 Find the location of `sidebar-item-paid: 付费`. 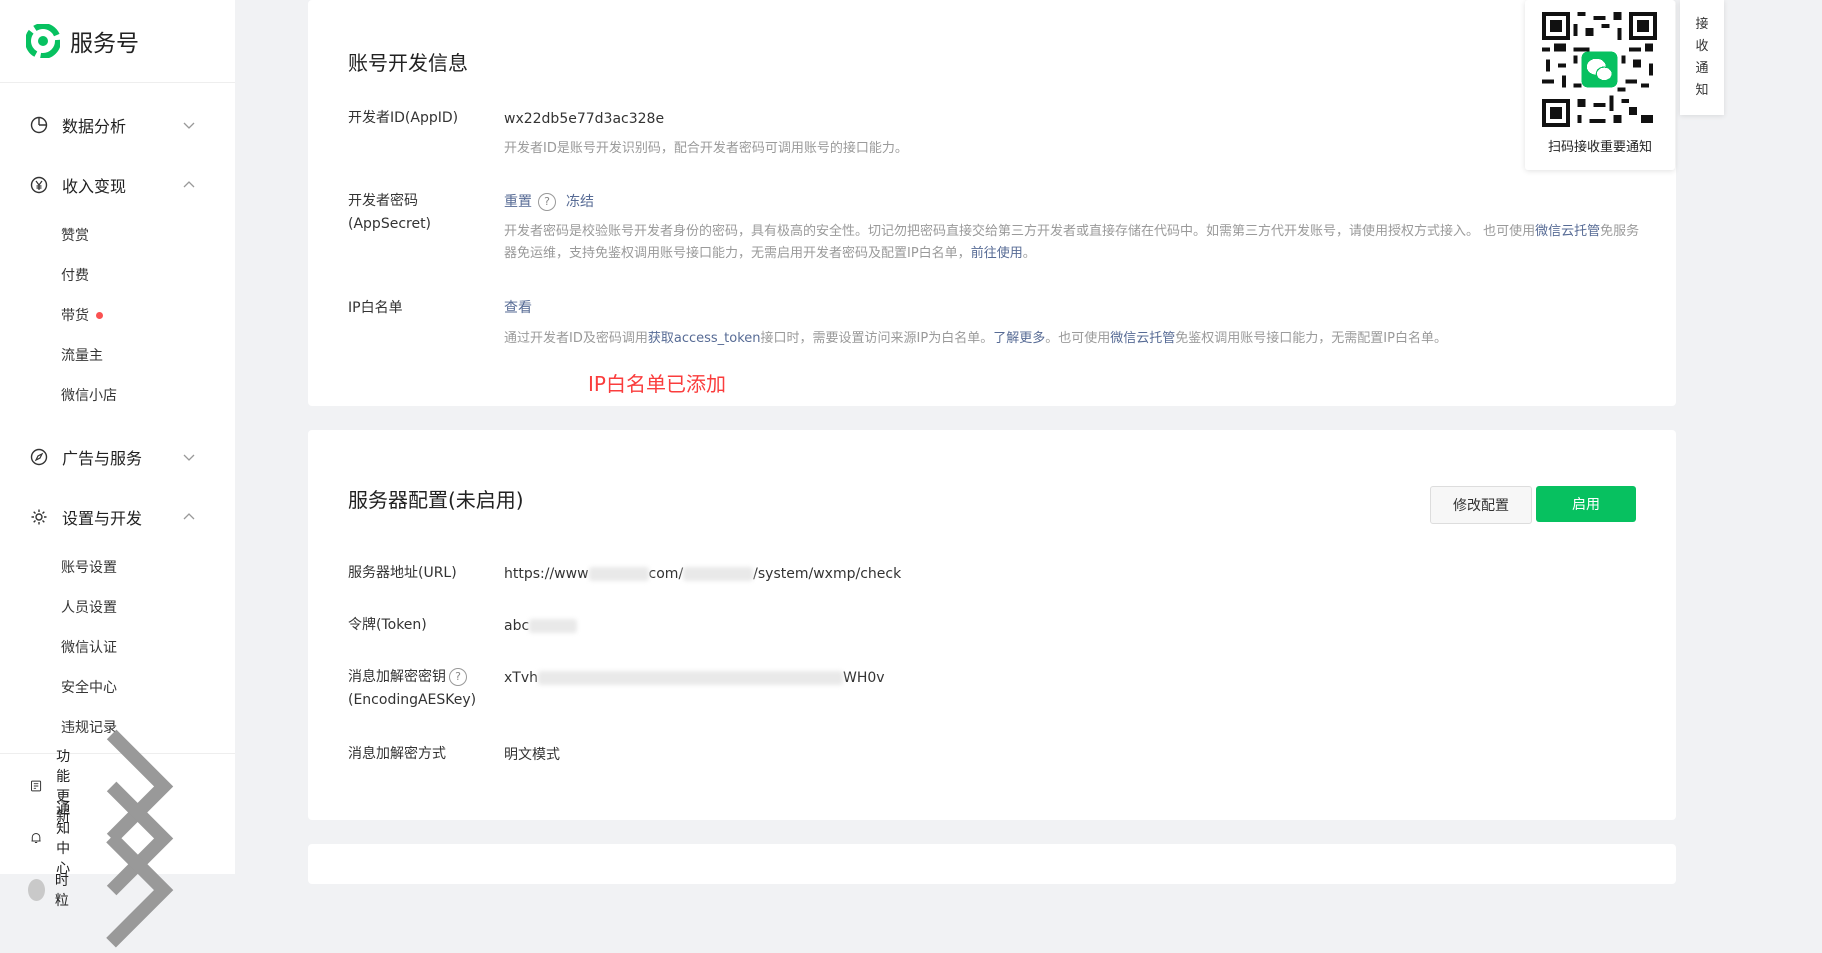

sidebar-item-paid: 付费 is located at coordinates (117, 275).